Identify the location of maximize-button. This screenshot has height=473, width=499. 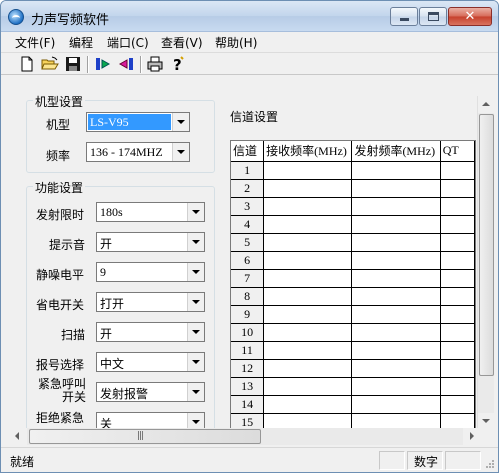
(433, 16).